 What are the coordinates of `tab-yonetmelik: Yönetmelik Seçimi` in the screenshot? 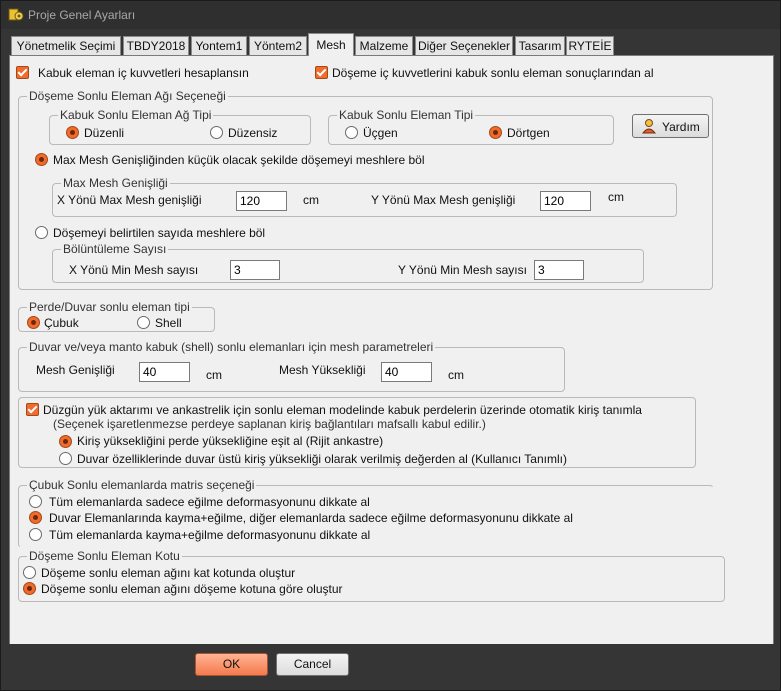 It's located at (66, 45).